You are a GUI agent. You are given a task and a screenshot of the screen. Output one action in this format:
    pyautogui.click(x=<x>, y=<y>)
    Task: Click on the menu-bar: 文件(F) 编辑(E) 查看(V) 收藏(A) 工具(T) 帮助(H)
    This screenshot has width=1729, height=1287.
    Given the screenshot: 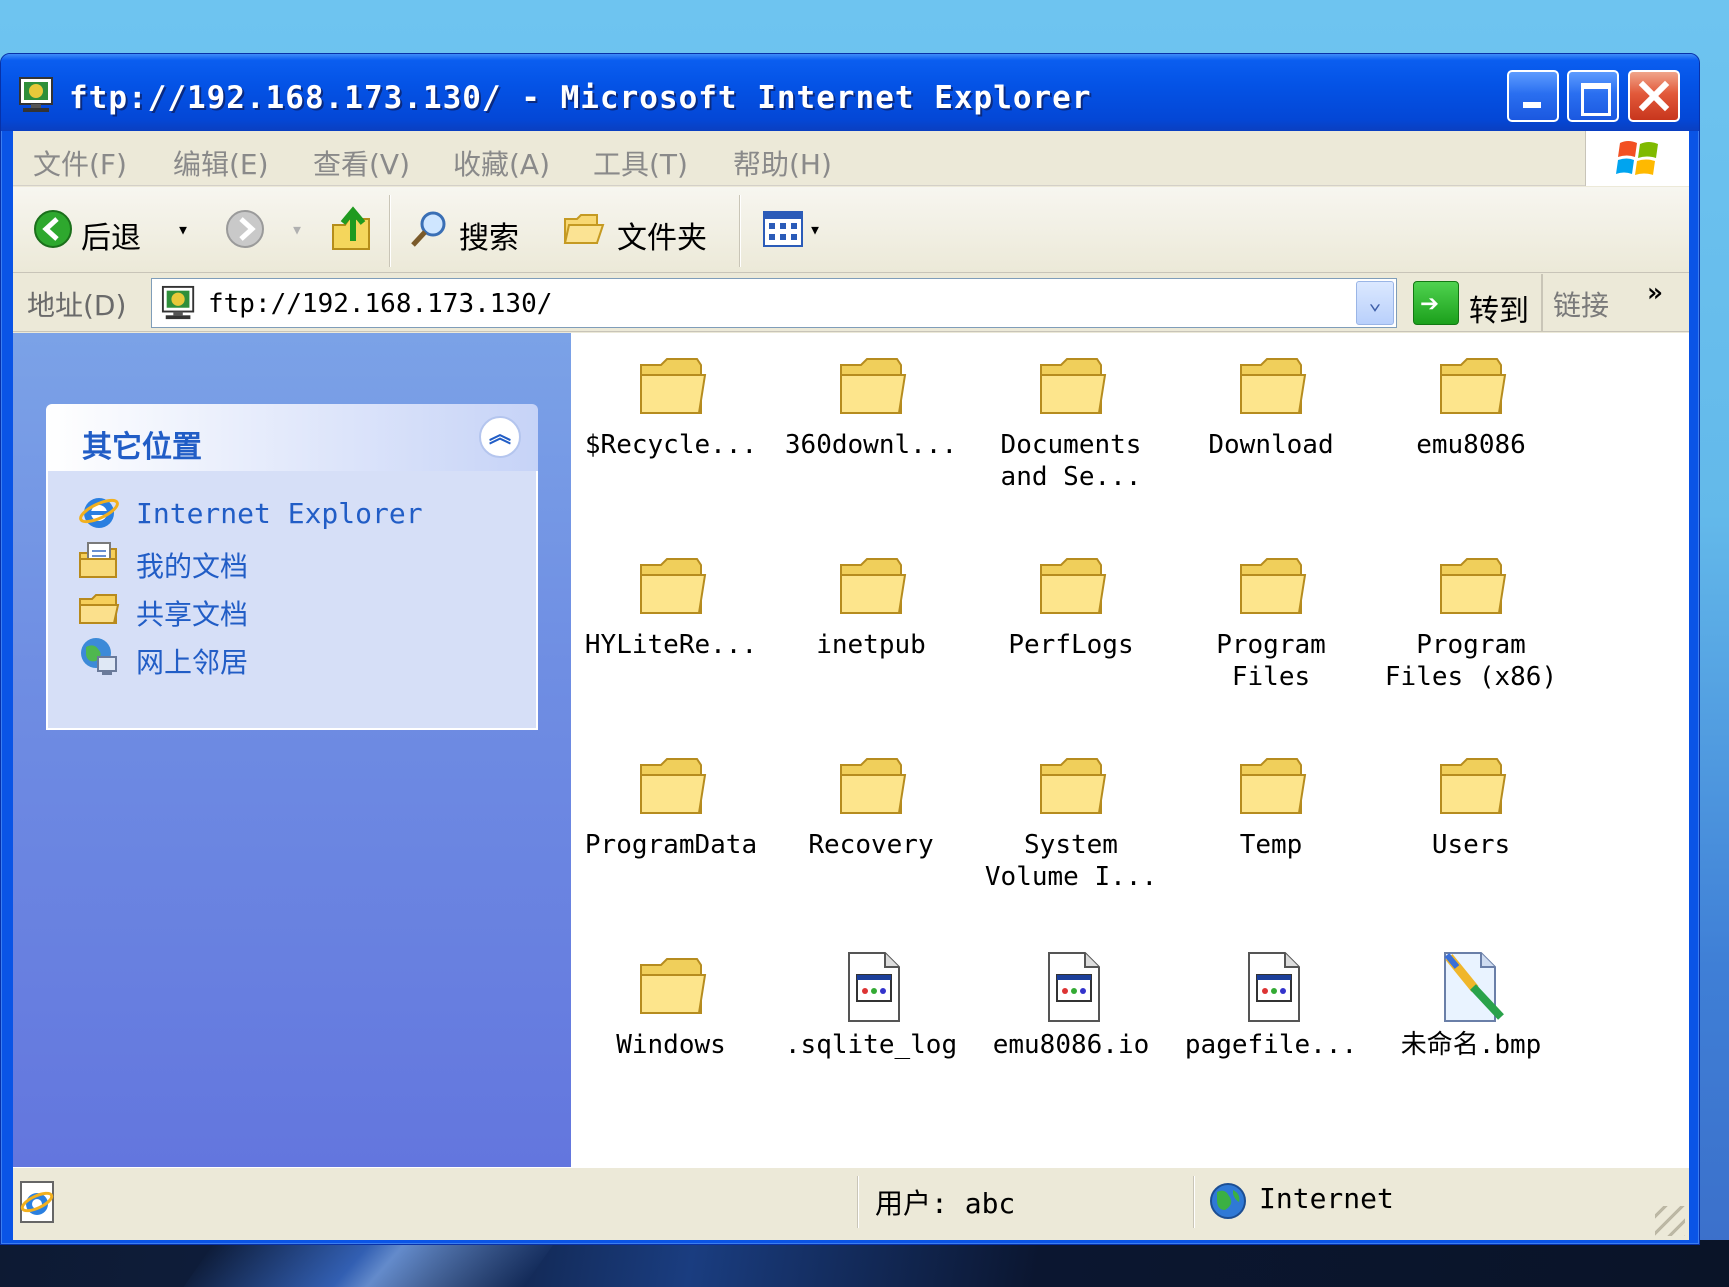 What is the action you would take?
    pyautogui.click(x=851, y=158)
    